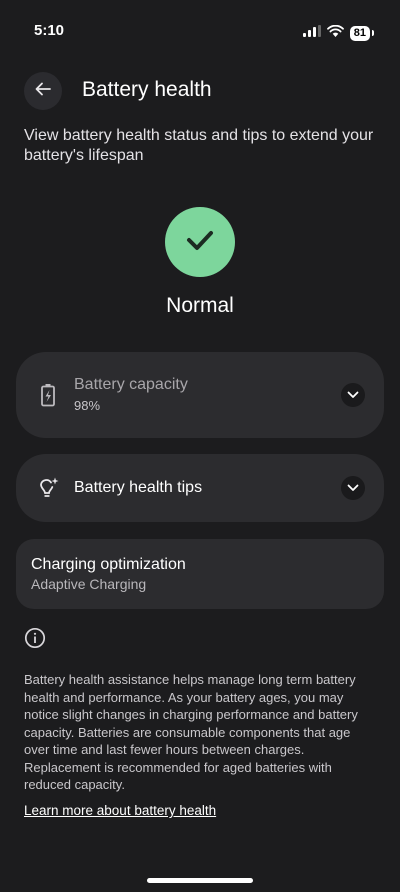  Describe the element at coordinates (48, 395) in the screenshot. I see `battery-charging-icon` at that location.